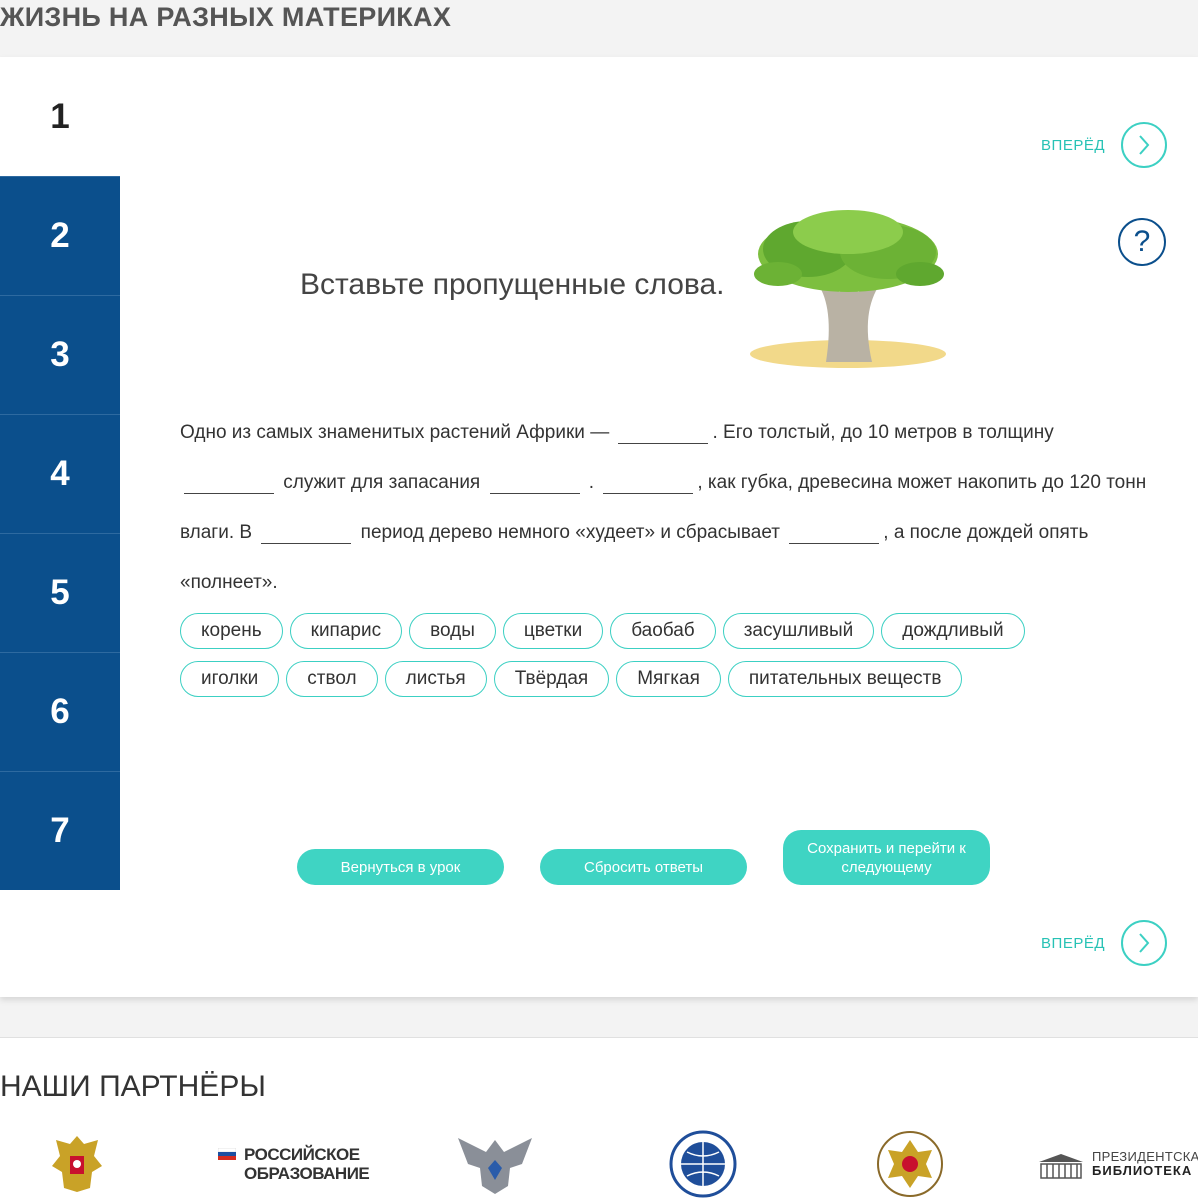 This screenshot has width=1198, height=1201. I want to click on russian-education-logo: РОССИЙСКОЕ ОБРАЗОВАНИЕ, so click(294, 1164).